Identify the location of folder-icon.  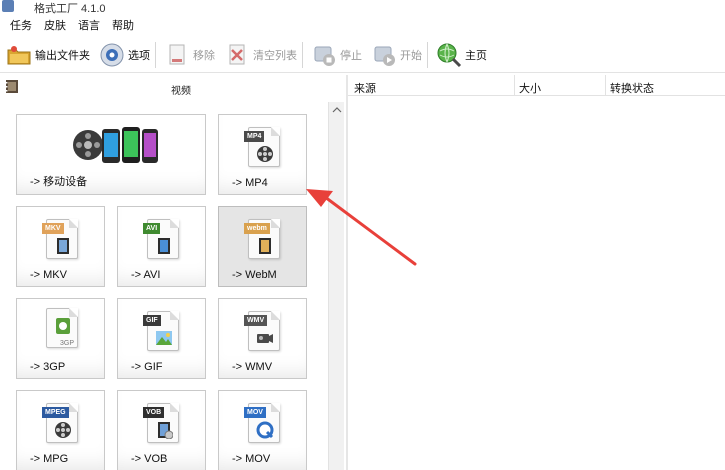
(19, 55).